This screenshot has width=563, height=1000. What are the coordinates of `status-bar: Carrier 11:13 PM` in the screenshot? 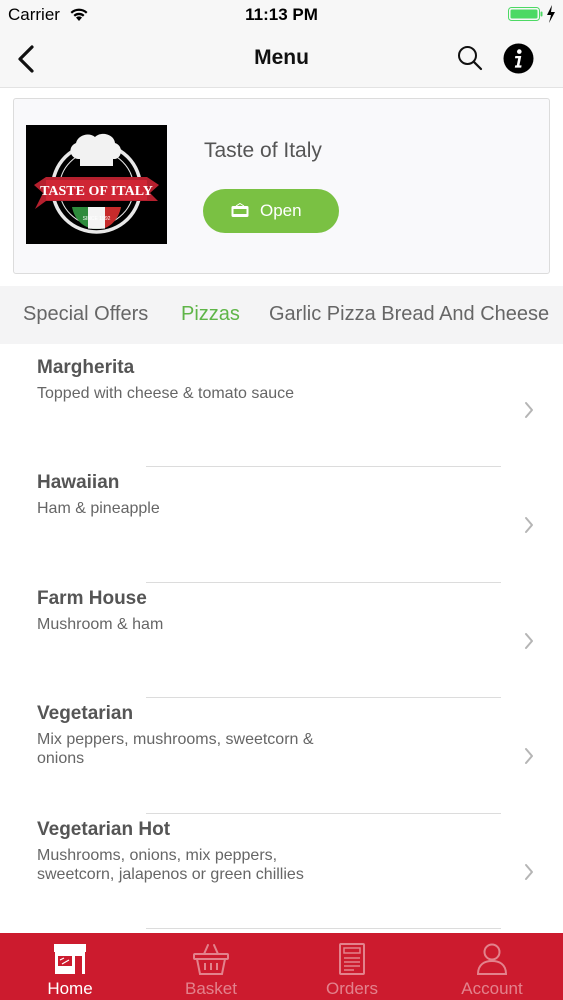 It's located at (281, 15).